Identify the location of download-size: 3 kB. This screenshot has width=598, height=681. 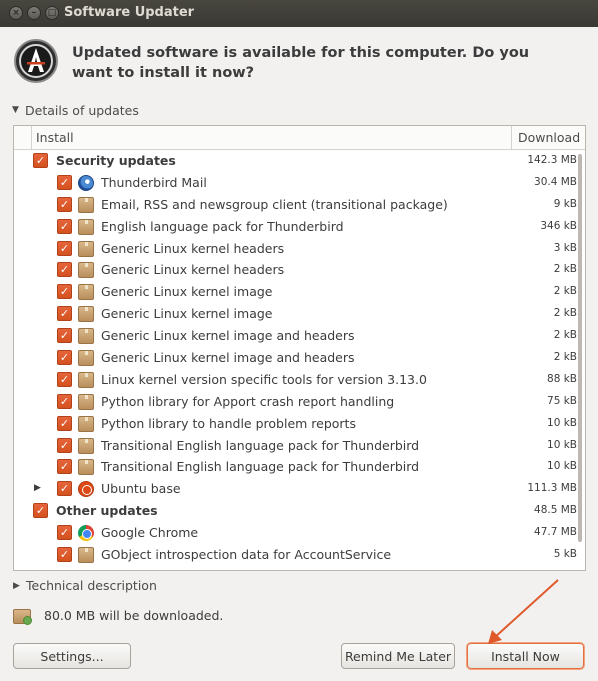
(565, 247).